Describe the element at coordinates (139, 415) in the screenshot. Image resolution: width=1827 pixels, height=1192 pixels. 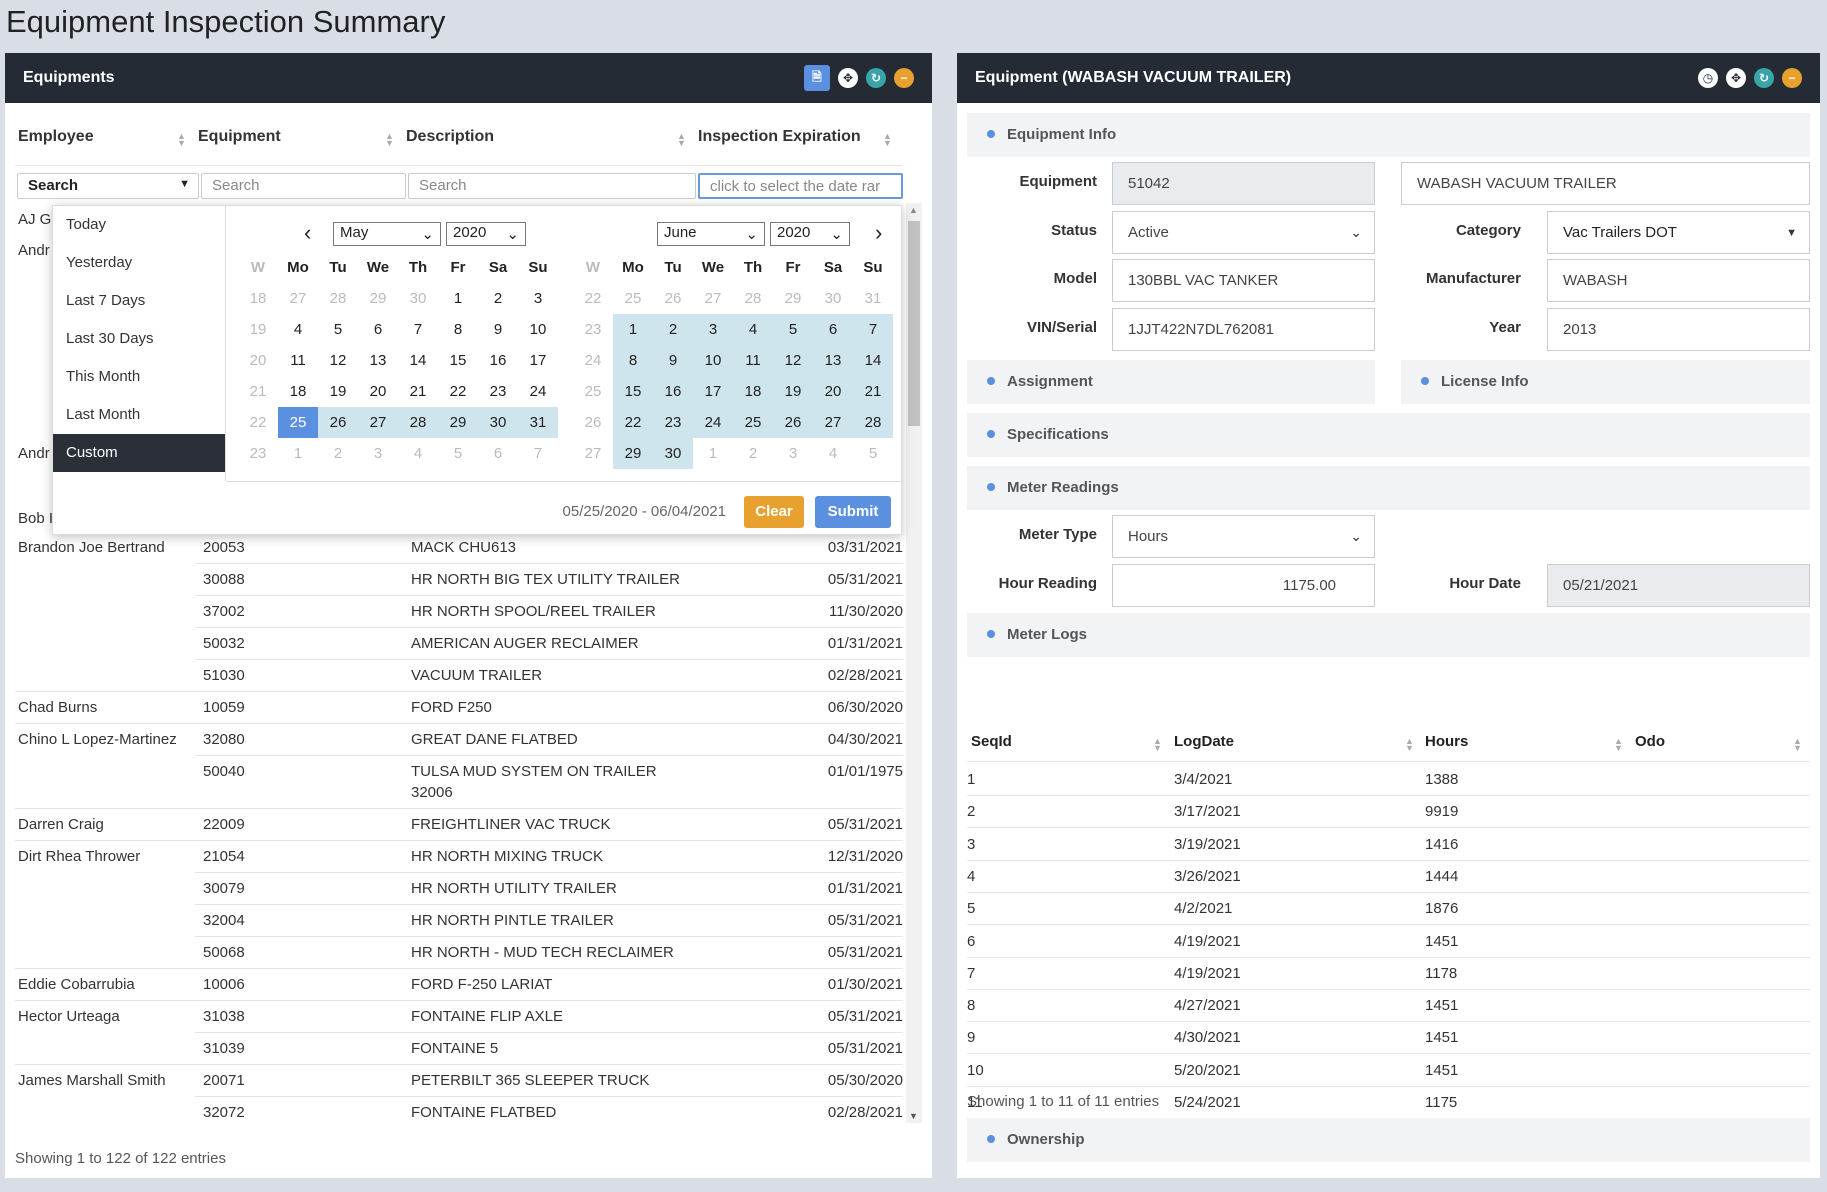
I see `range-option-last-month: Last Month` at that location.